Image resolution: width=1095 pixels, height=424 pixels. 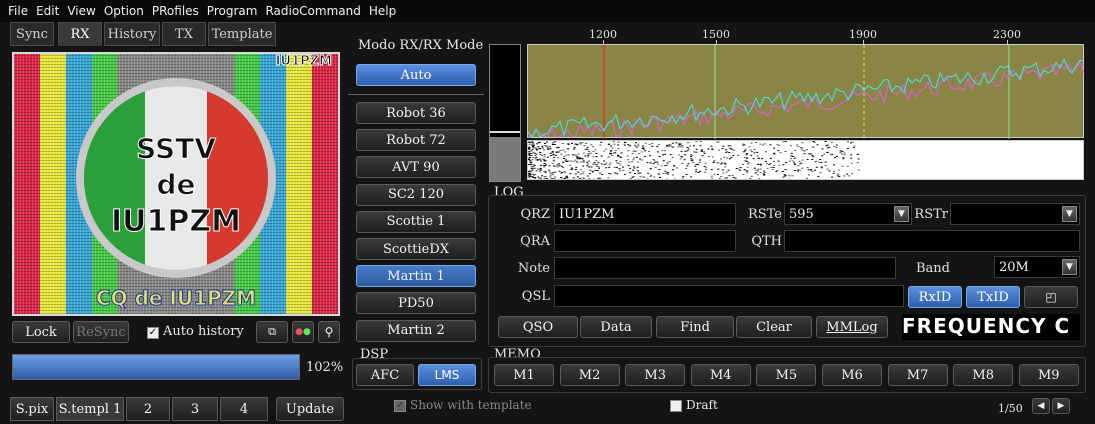 I want to click on waterfall-display, so click(x=805, y=160).